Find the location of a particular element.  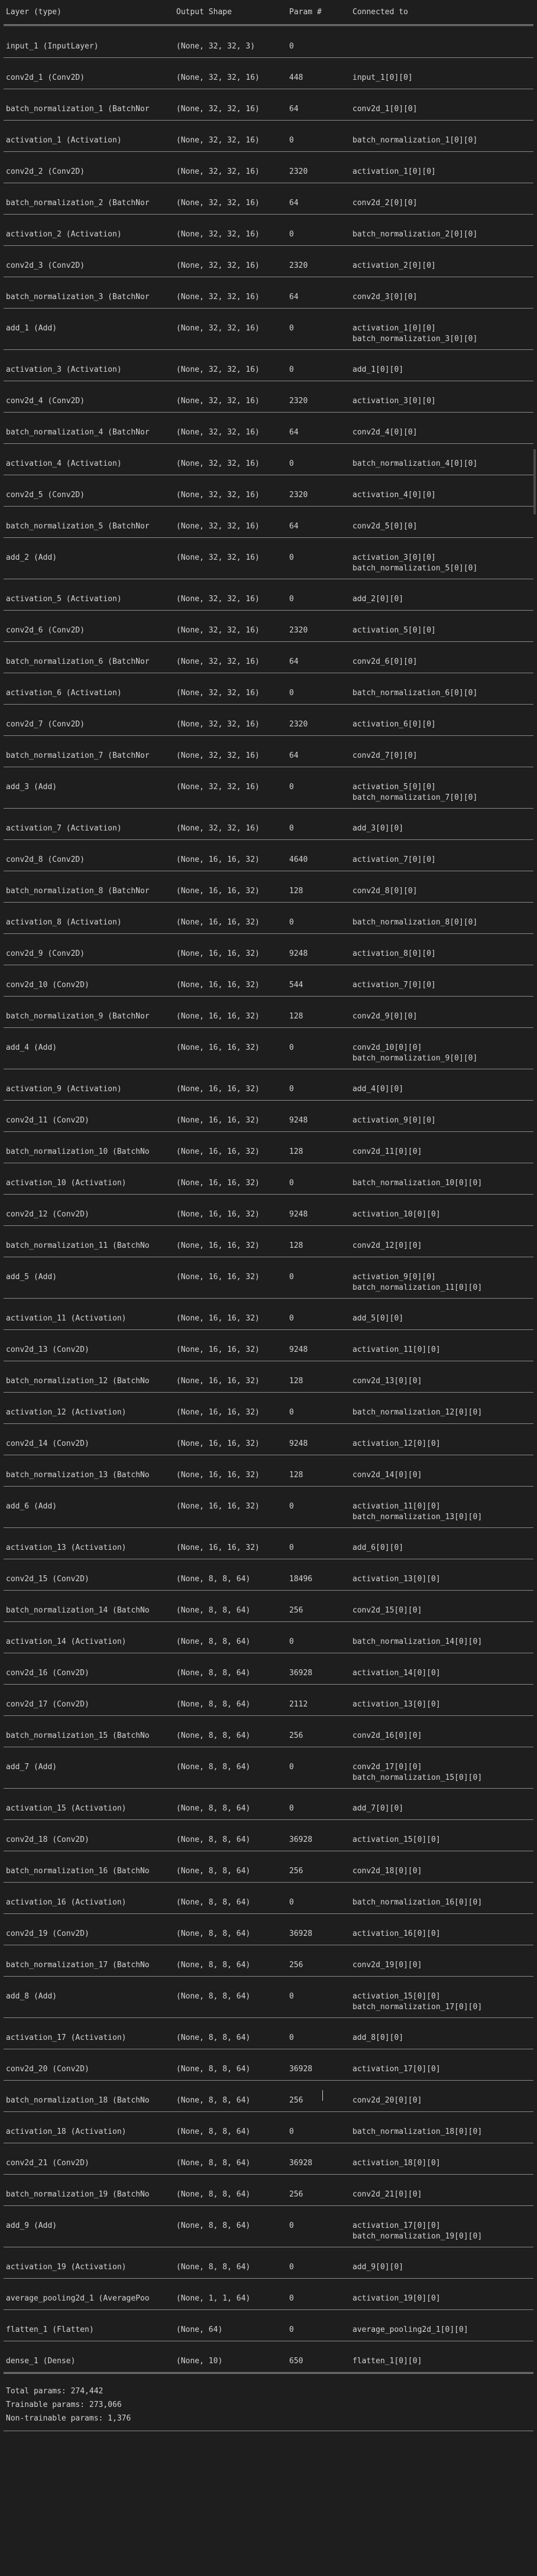

connected-to: add_9[0][0] is located at coordinates (378, 2267).